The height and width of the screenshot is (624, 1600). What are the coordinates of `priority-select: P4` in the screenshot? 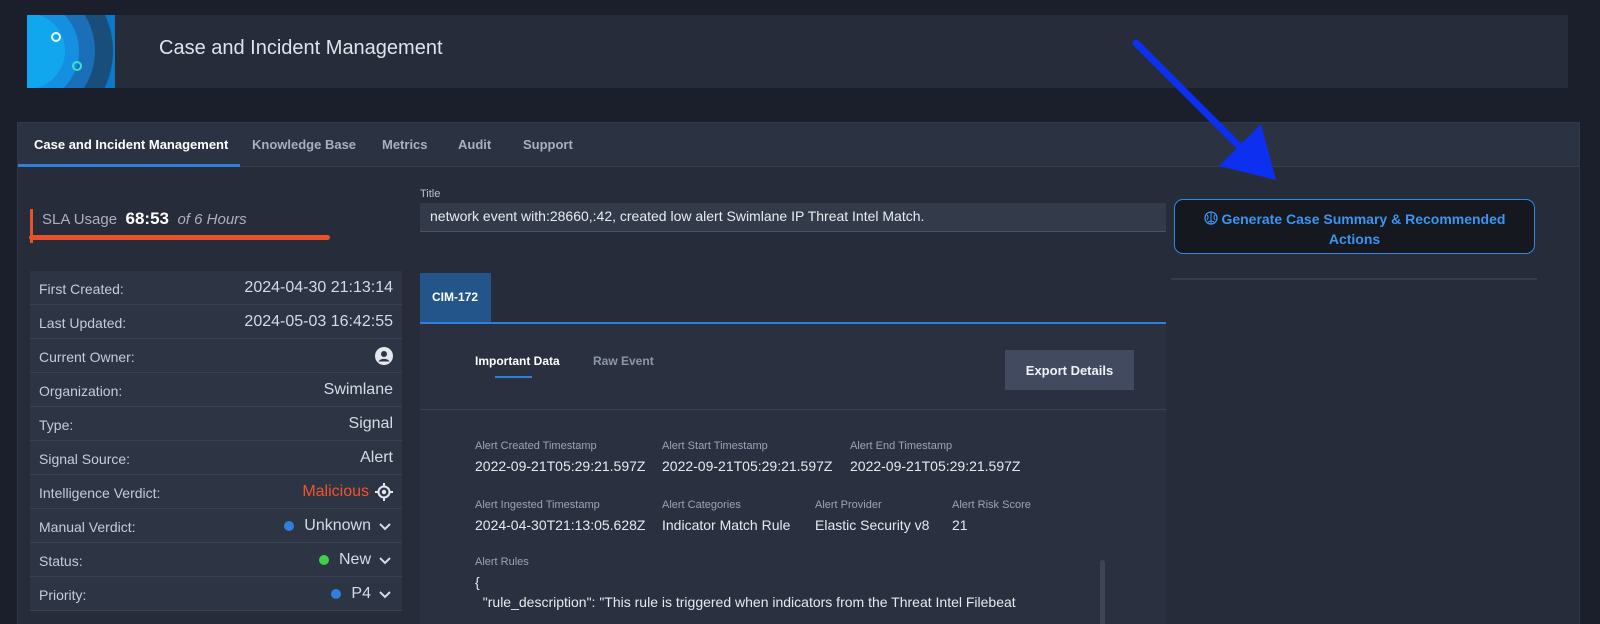 It's located at (362, 594).